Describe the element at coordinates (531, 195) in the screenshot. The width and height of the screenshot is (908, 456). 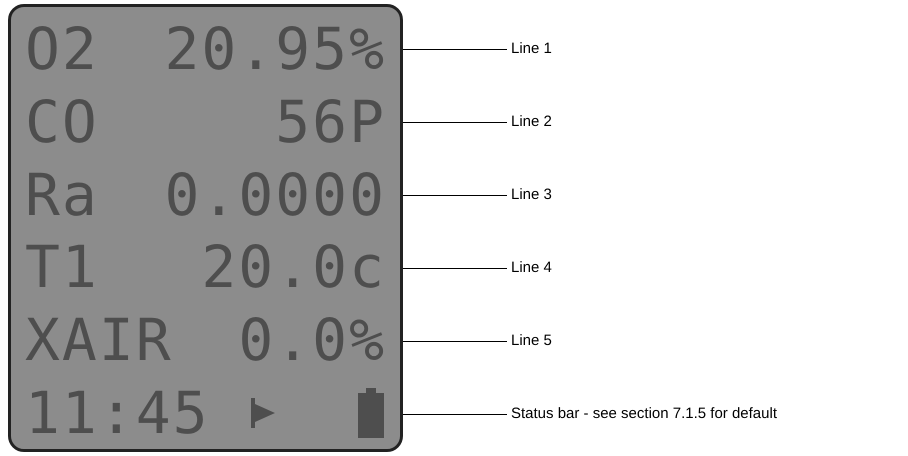
I see `callout-label: Line 3` at that location.